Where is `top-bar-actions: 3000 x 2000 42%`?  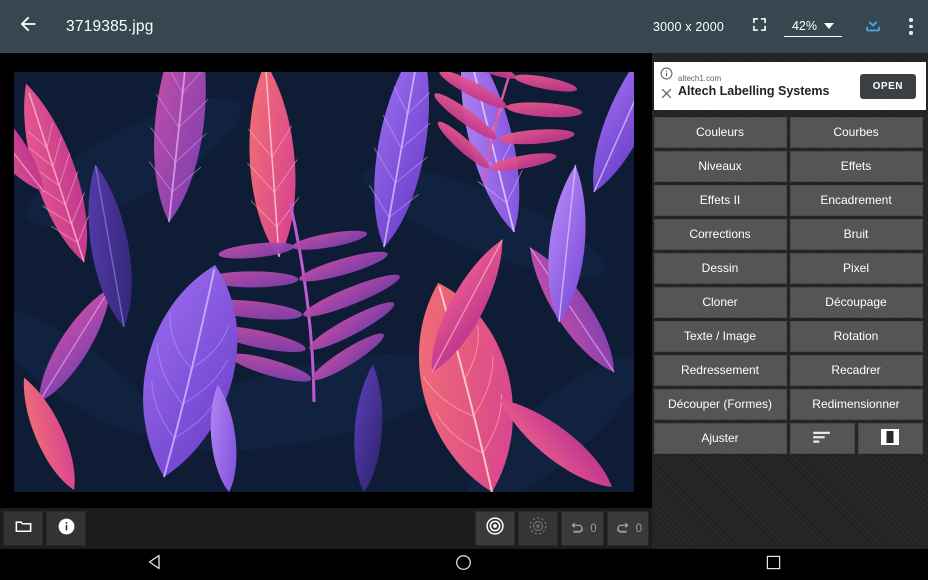 top-bar-actions: 3000 x 2000 42% is located at coordinates (790, 26).